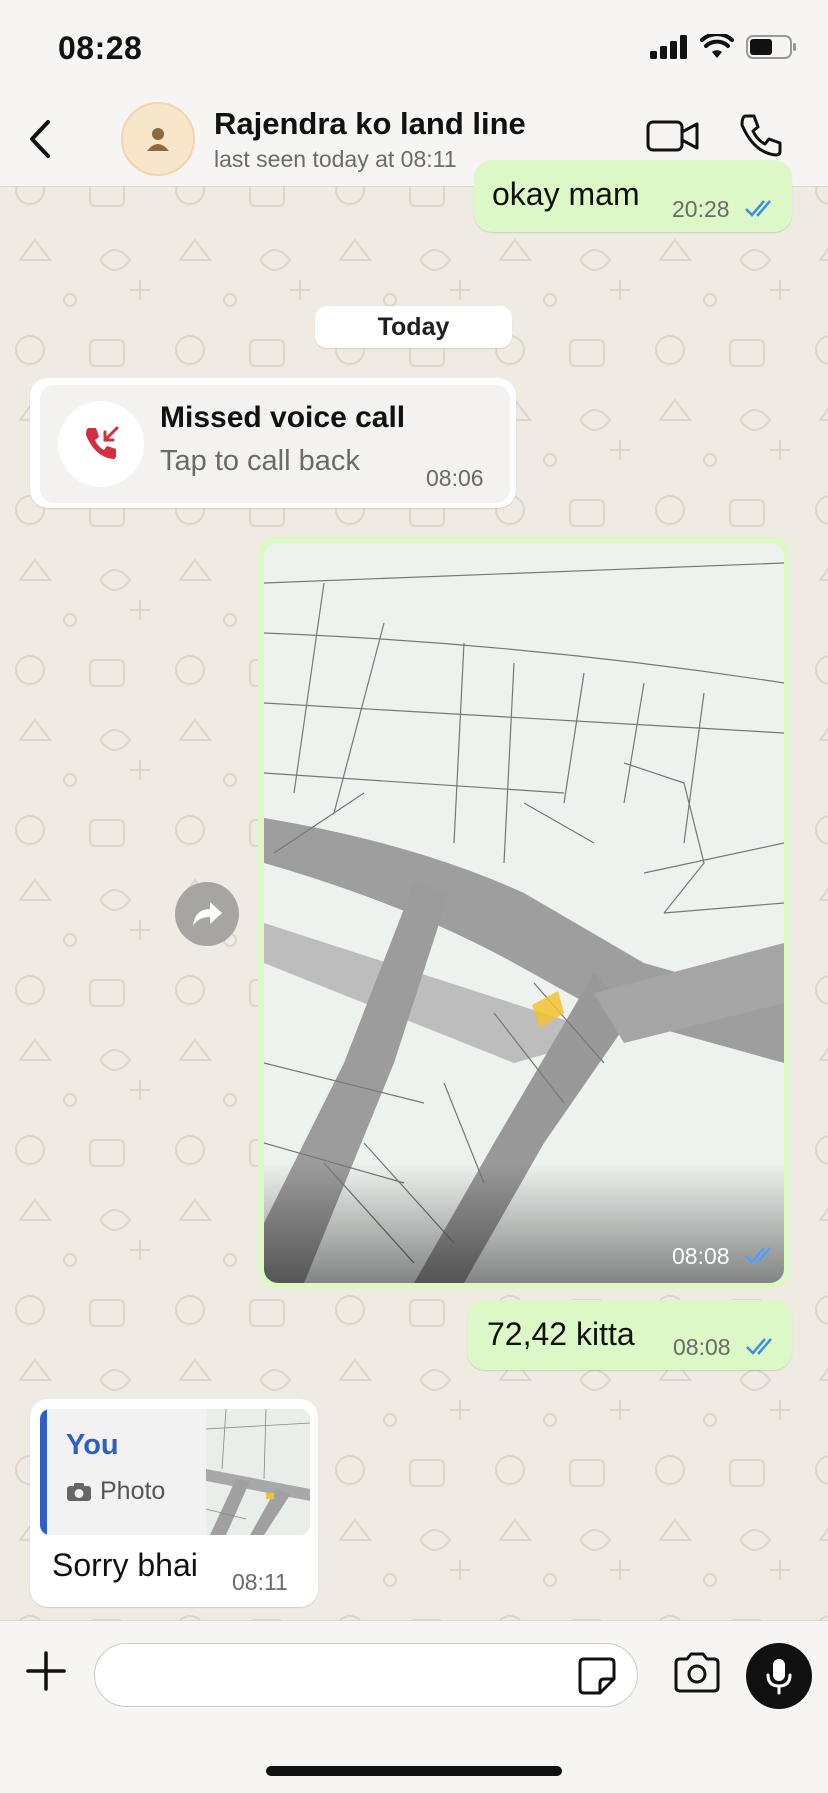 This screenshot has width=828, height=1793. Describe the element at coordinates (335, 159) in the screenshot. I see `last-seen-status: last seen today at 08:11` at that location.